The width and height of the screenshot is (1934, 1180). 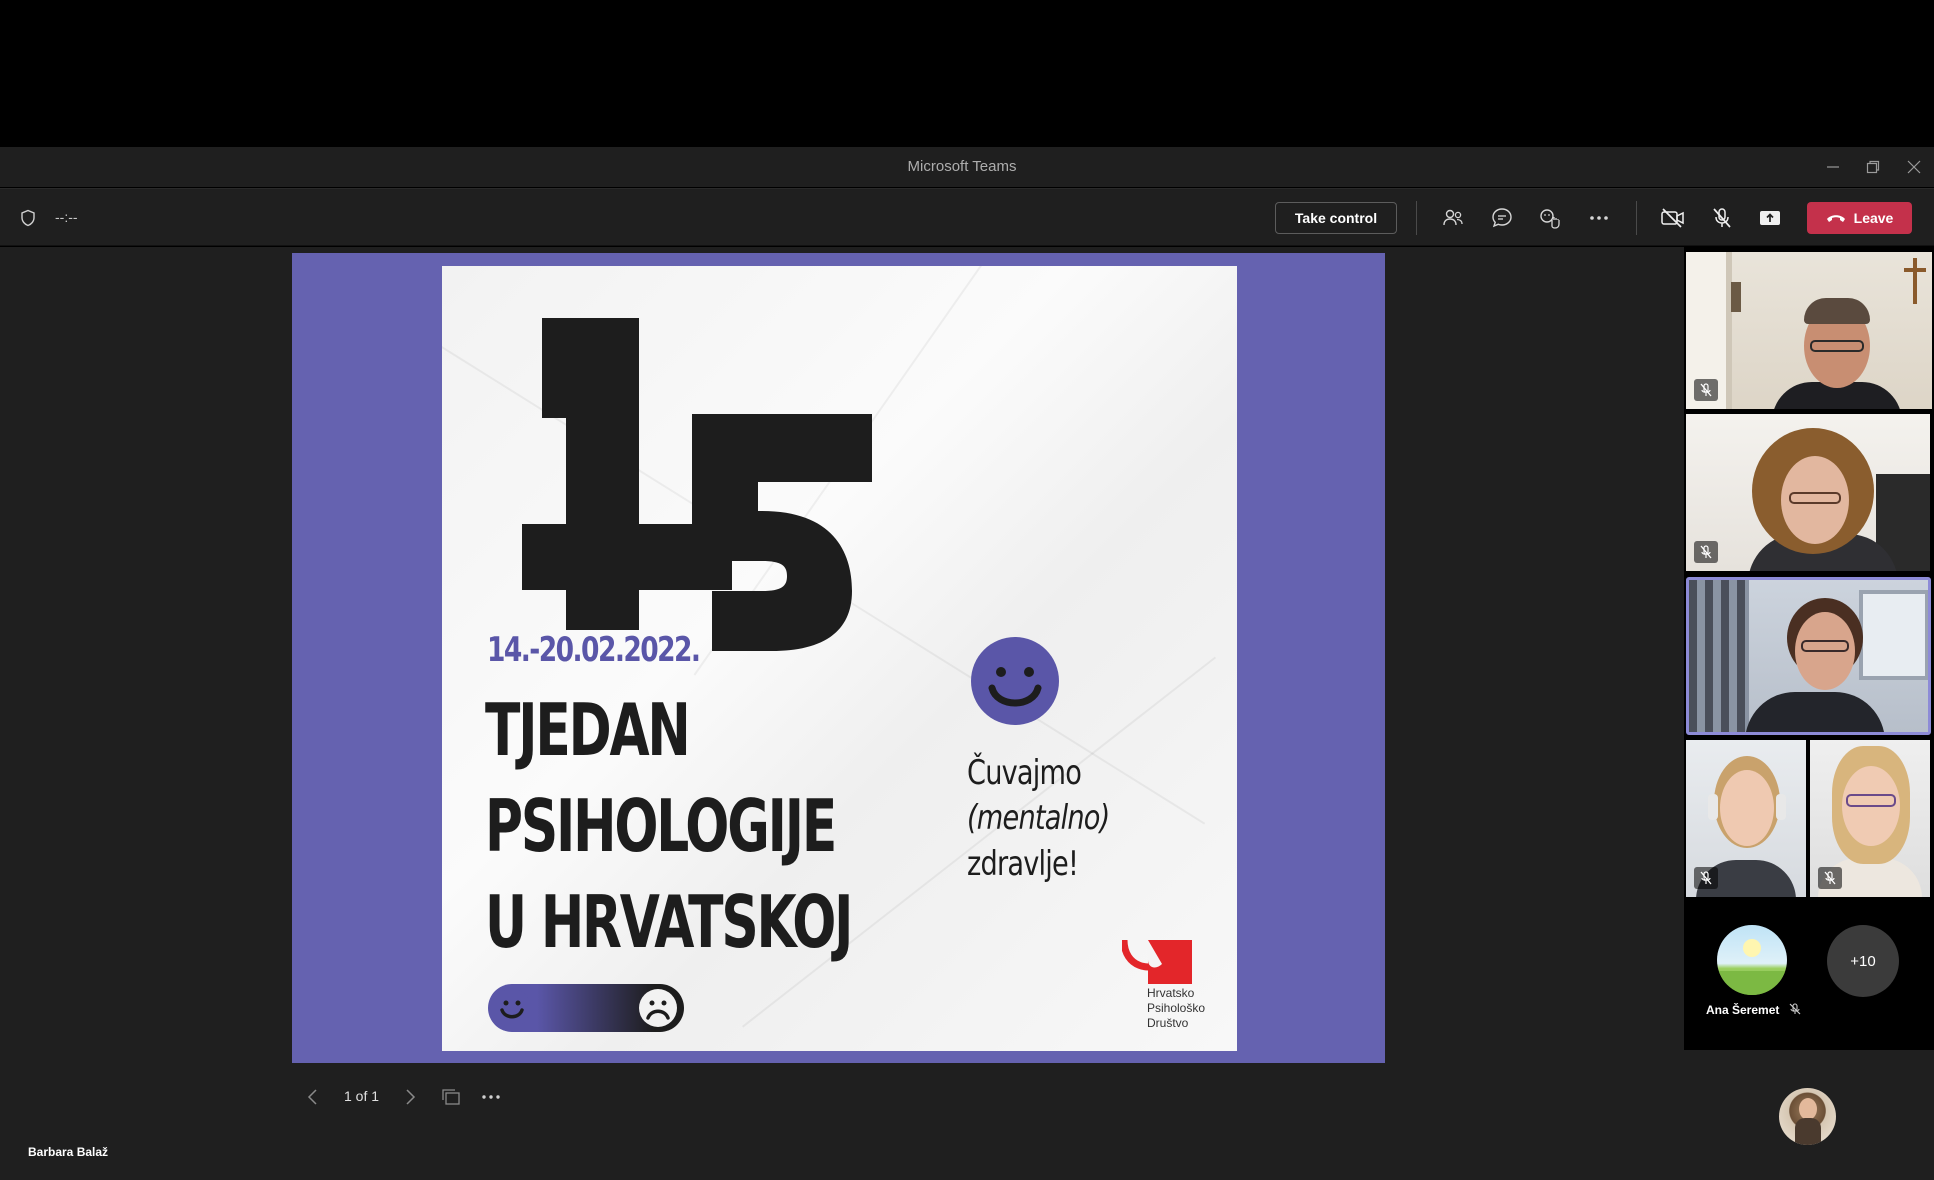 What do you see at coordinates (1157, 961) in the screenshot?
I see `hpd-logo-icon` at bounding box center [1157, 961].